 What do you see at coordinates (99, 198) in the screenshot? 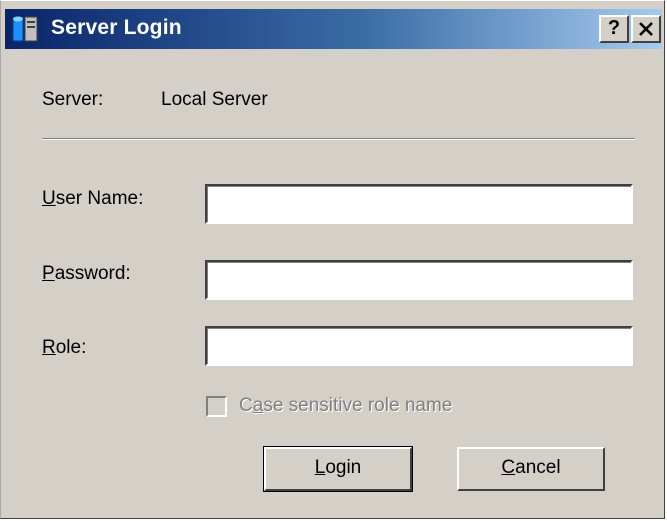
I see `user-name-label-text: ser Name:` at bounding box center [99, 198].